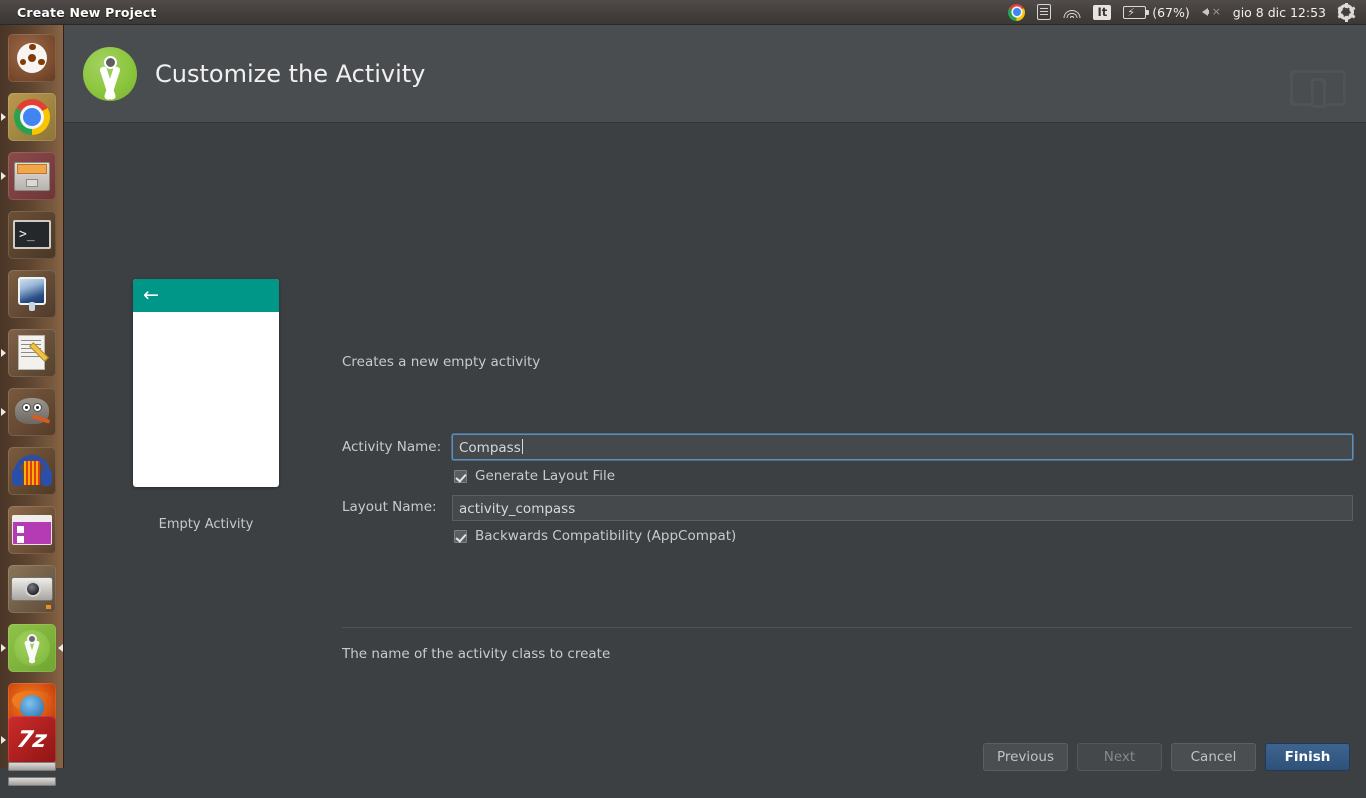 The width and height of the screenshot is (1366, 798). I want to click on android-studio-logo-icon, so click(110, 74).